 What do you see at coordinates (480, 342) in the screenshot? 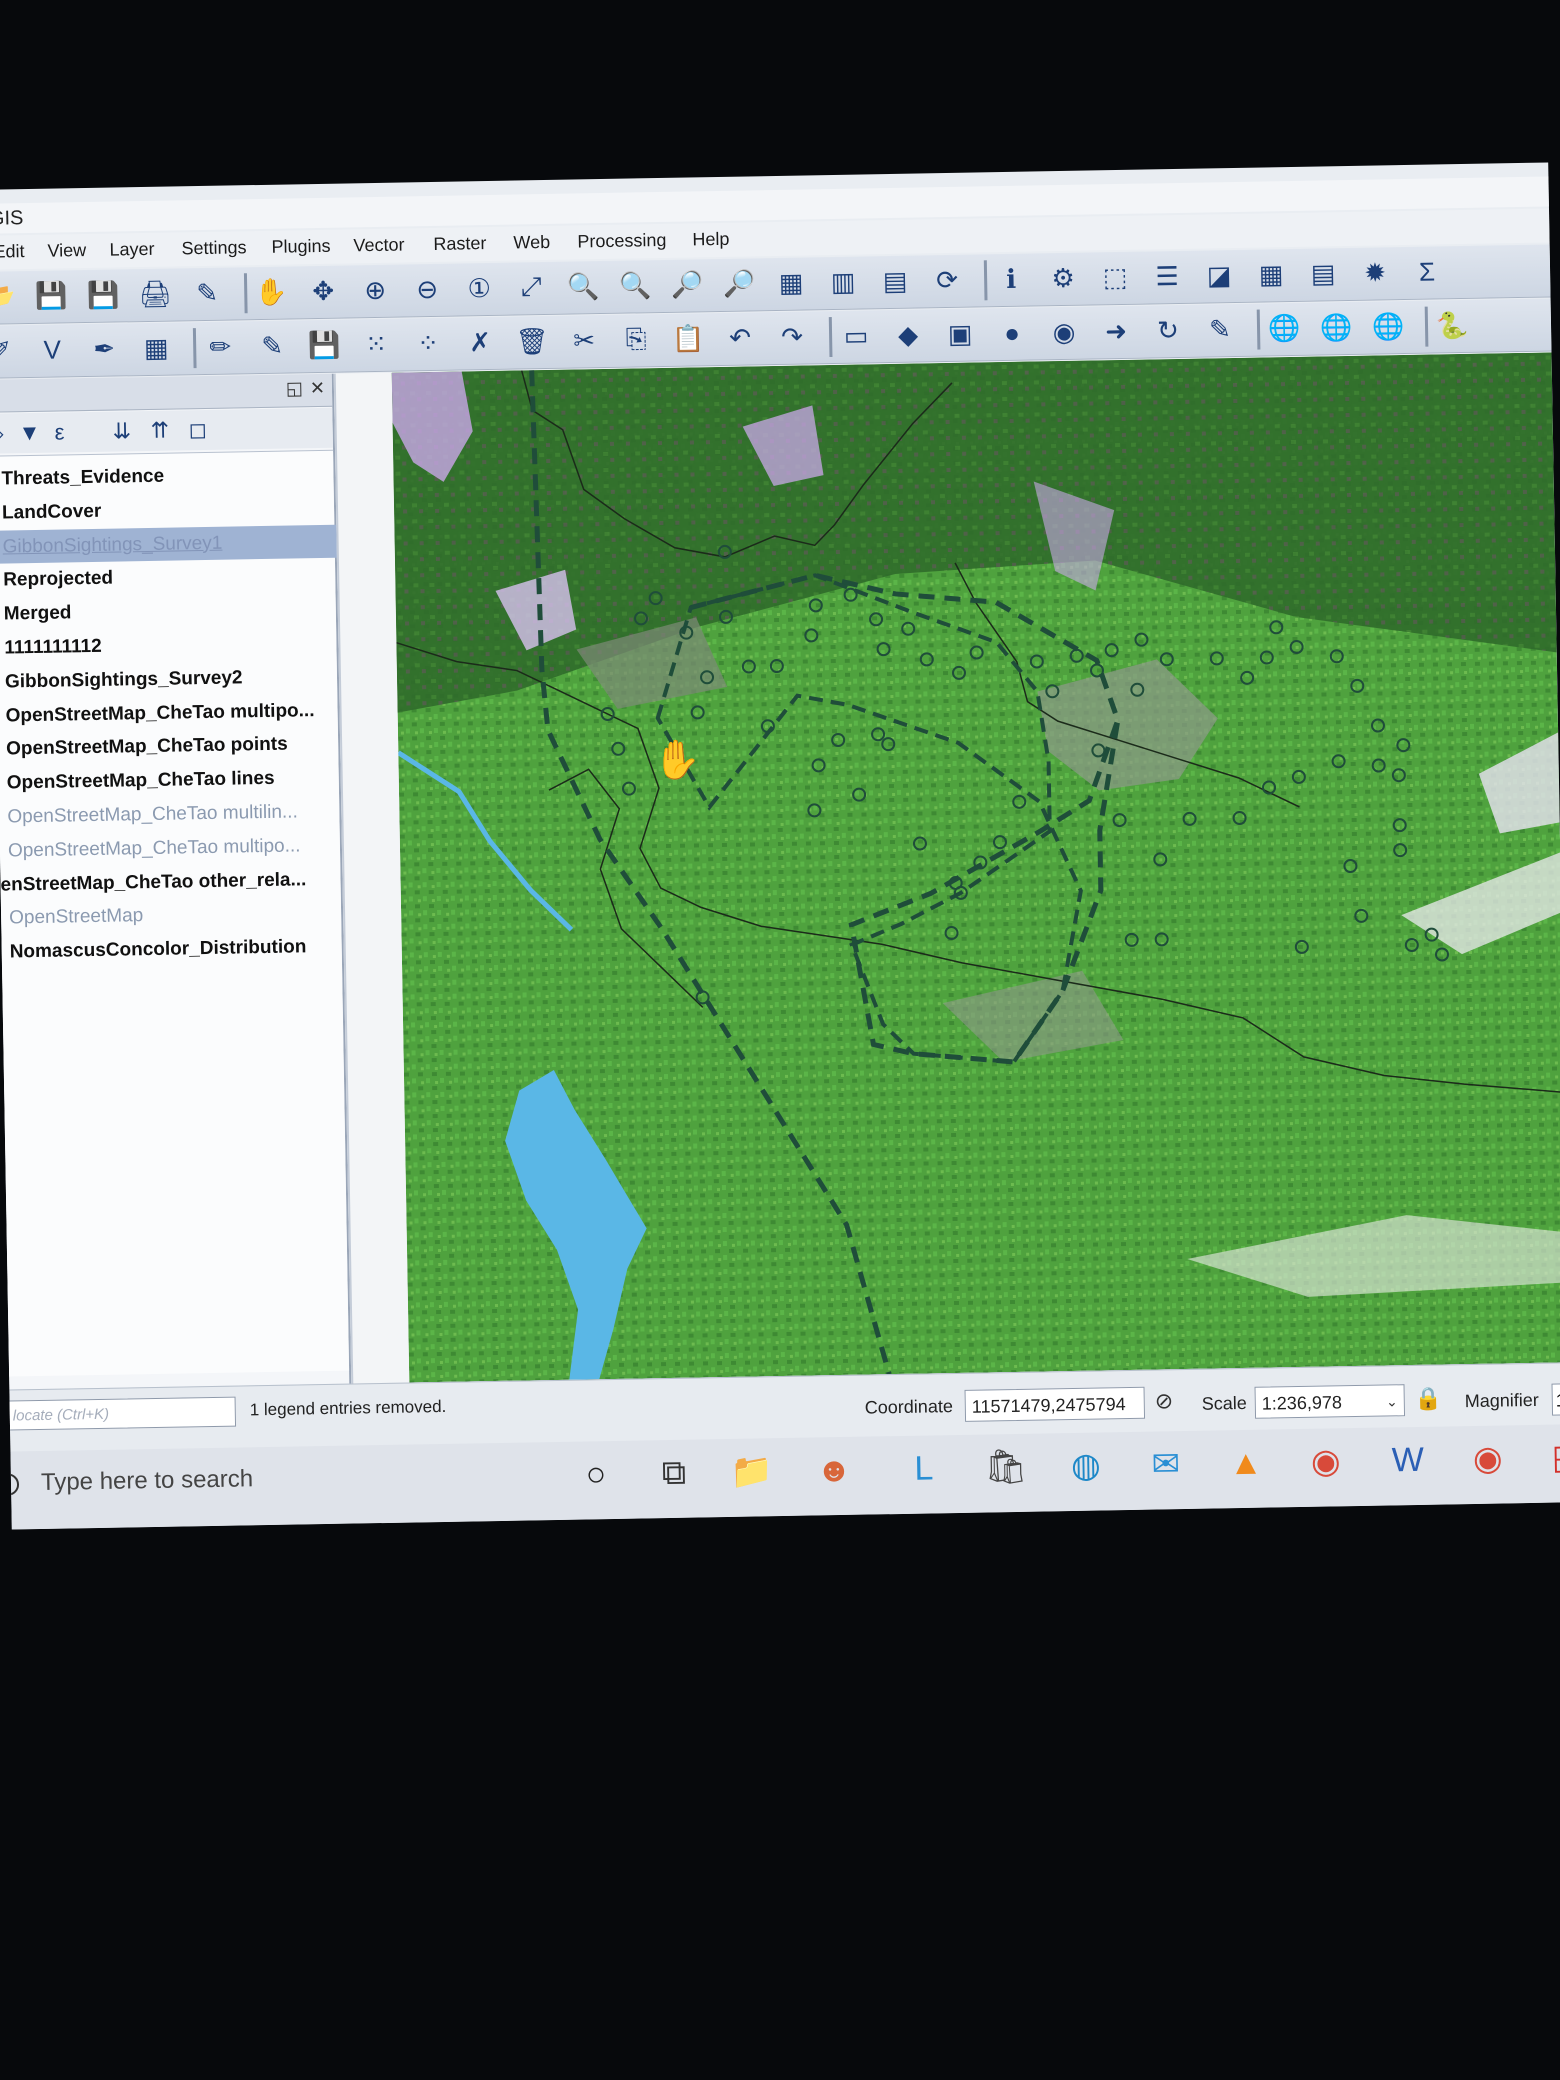
I see `vertex-editor-icon: ✗` at bounding box center [480, 342].